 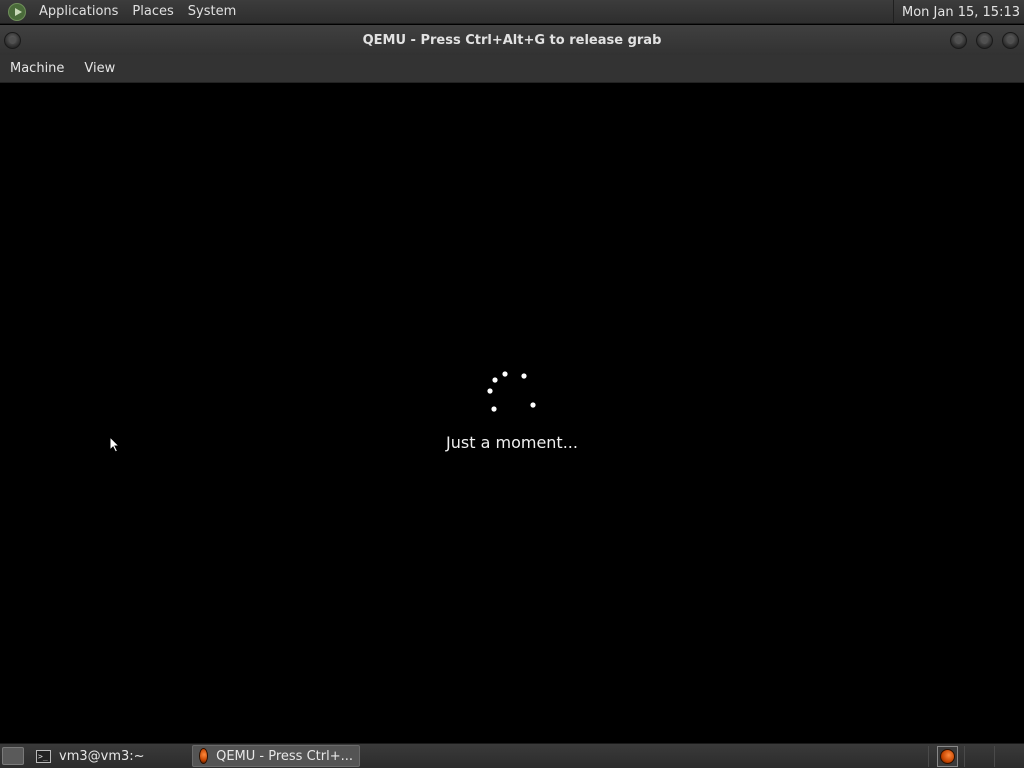 What do you see at coordinates (152, 11) in the screenshot?
I see `menu-places: Places` at bounding box center [152, 11].